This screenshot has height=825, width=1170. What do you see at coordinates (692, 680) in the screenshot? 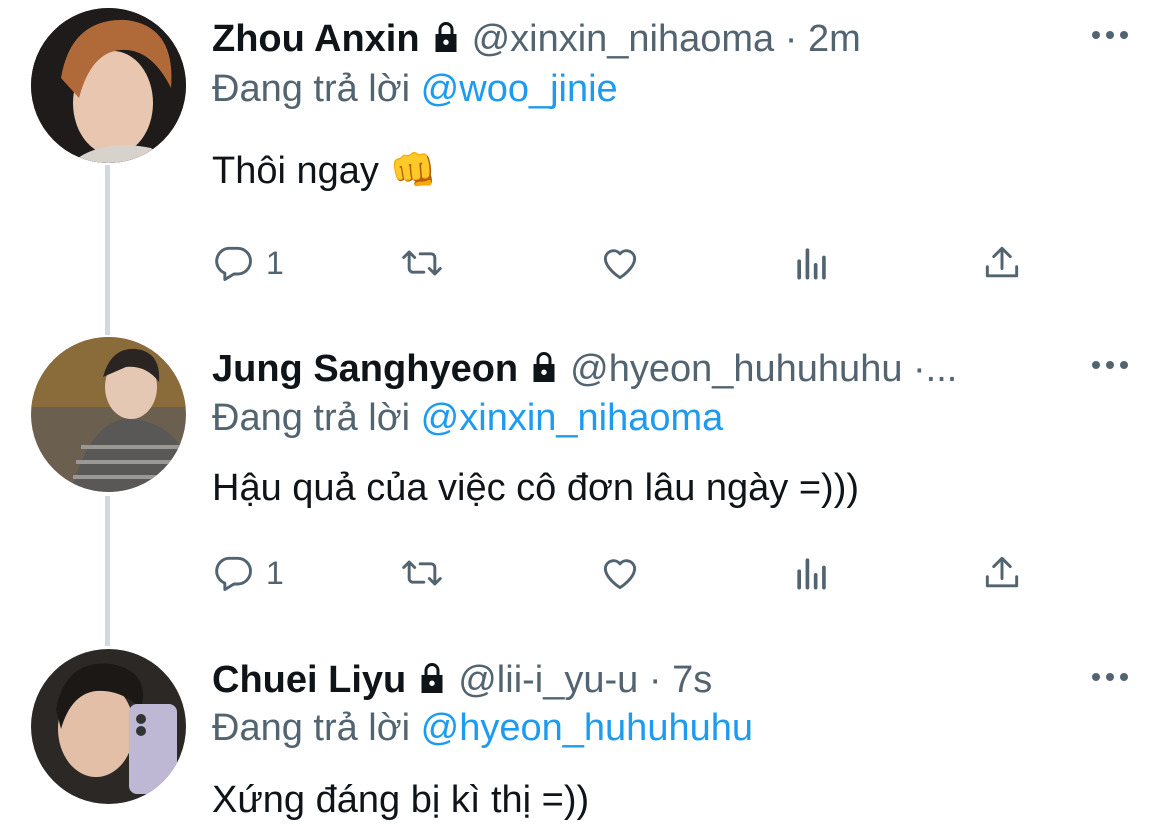
I see `timestamp: 7s` at bounding box center [692, 680].